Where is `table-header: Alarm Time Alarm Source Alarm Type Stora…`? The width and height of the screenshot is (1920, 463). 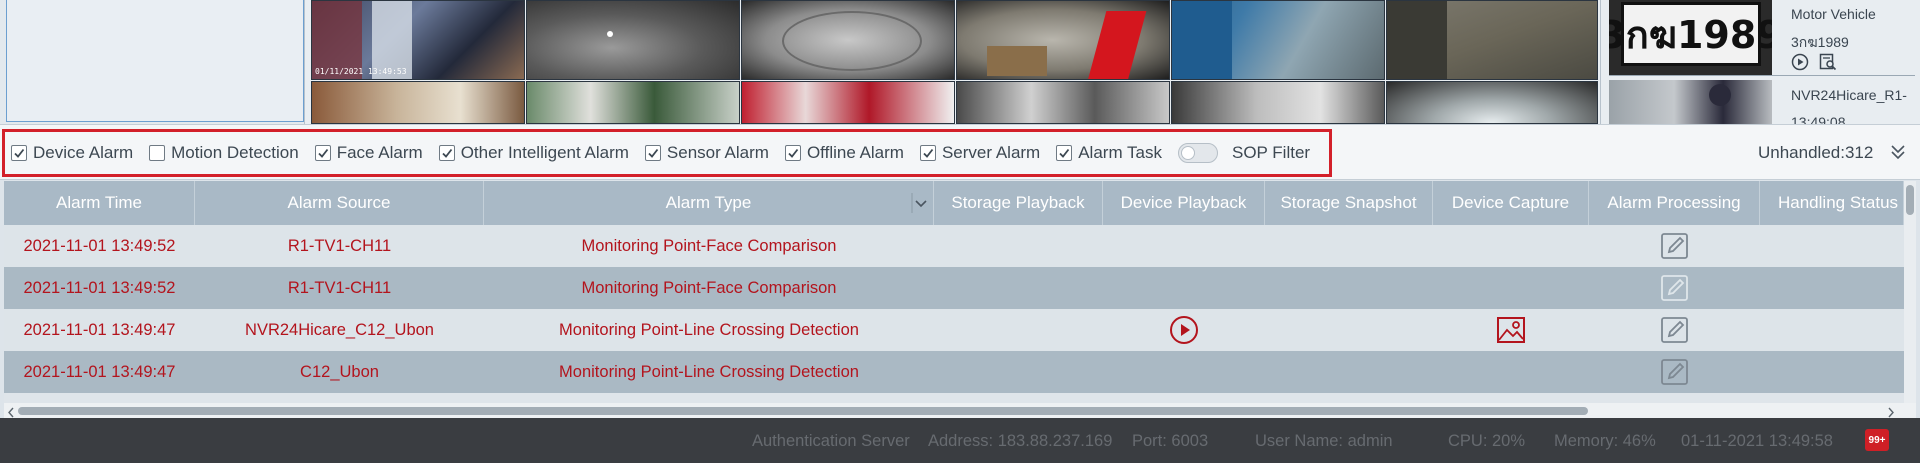 table-header: Alarm Time Alarm Source Alarm Type Stora… is located at coordinates (954, 203).